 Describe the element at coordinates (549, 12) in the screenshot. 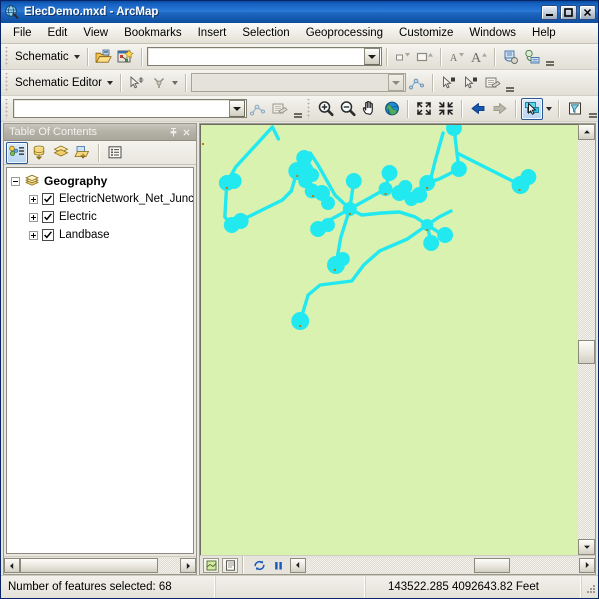

I see `minimize-button` at that location.